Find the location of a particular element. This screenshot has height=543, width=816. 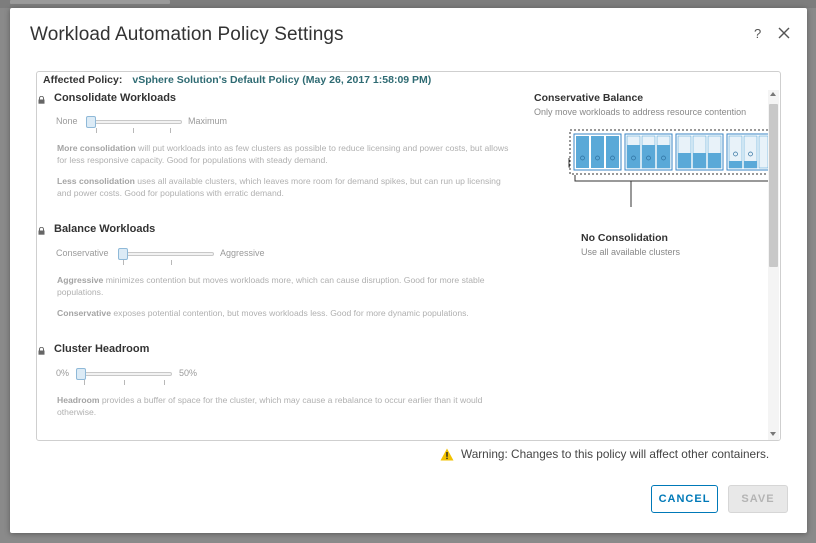

cluster-medium is located at coordinates (699, 152).